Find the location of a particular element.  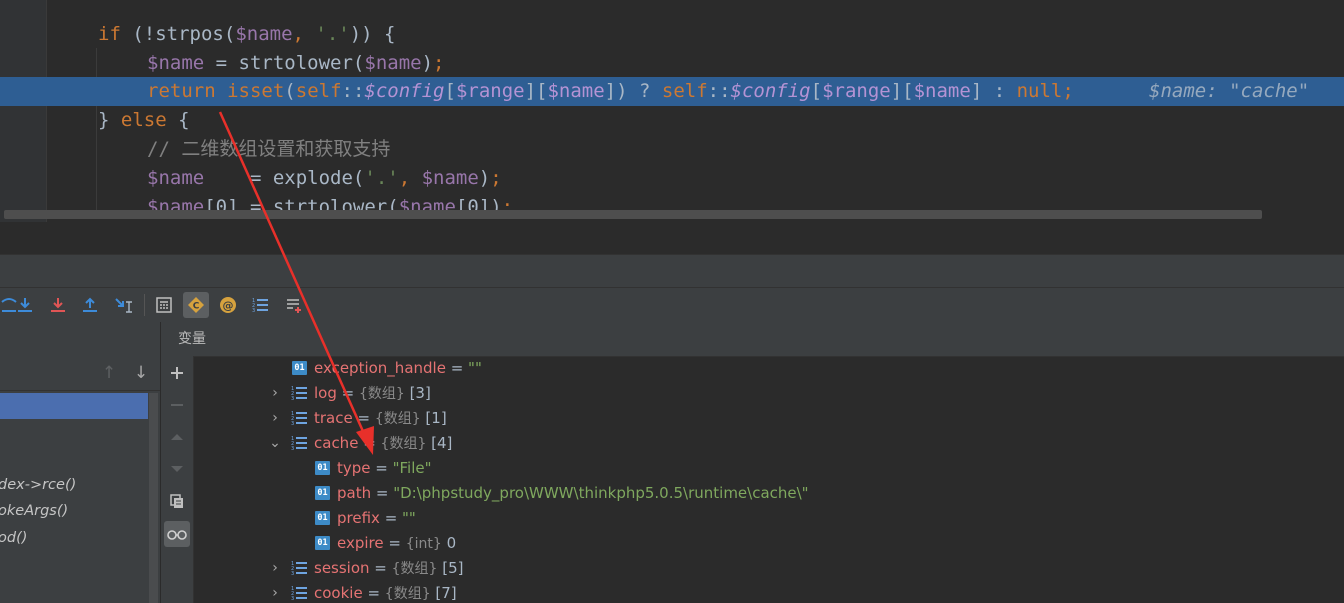

watch-at-icon: @ is located at coordinates (228, 305).